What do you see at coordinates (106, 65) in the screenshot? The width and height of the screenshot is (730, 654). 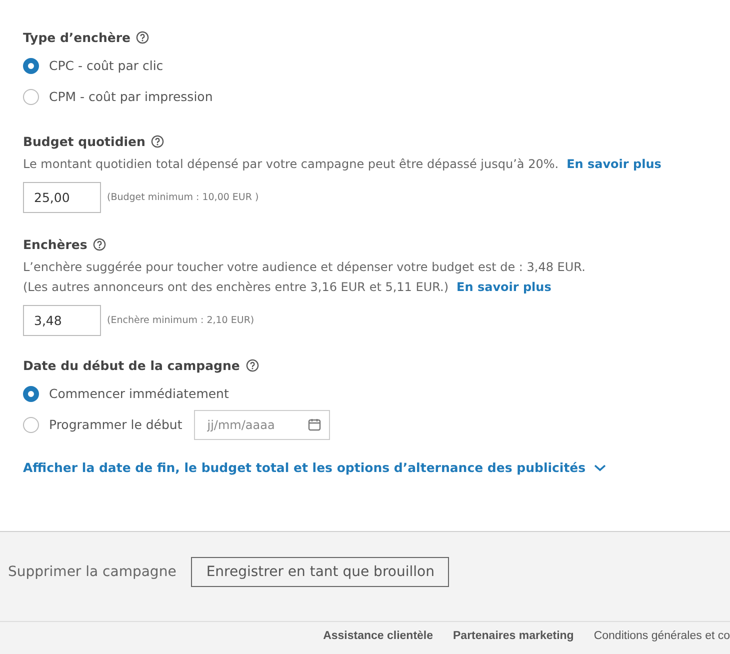 I see `radio-label: CPC - coût par clic` at bounding box center [106, 65].